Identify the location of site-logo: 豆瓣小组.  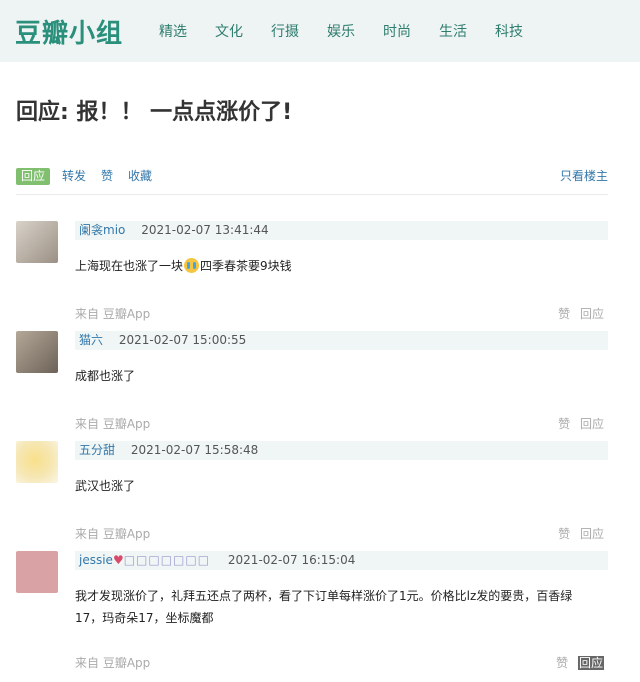
(69, 31).